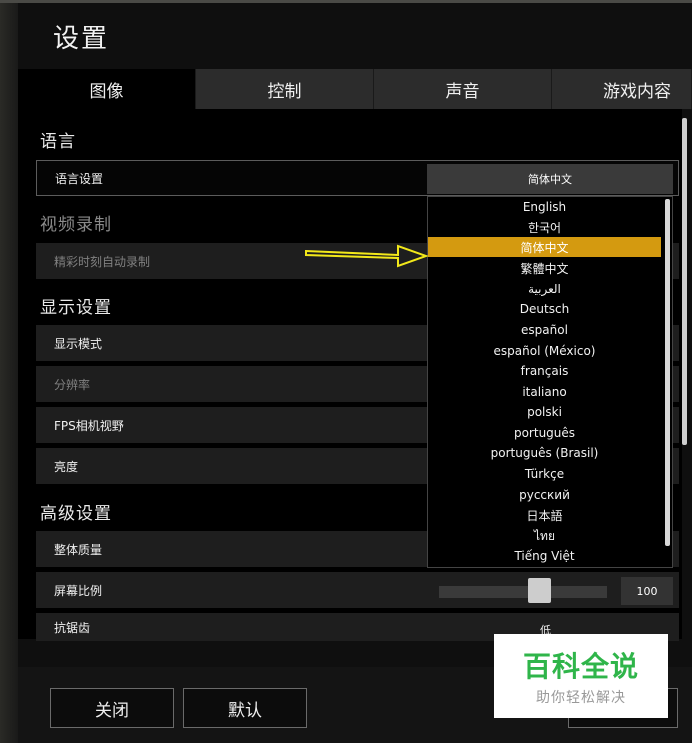 The image size is (692, 743). I want to click on section-display: 显示设置, so click(76, 308).